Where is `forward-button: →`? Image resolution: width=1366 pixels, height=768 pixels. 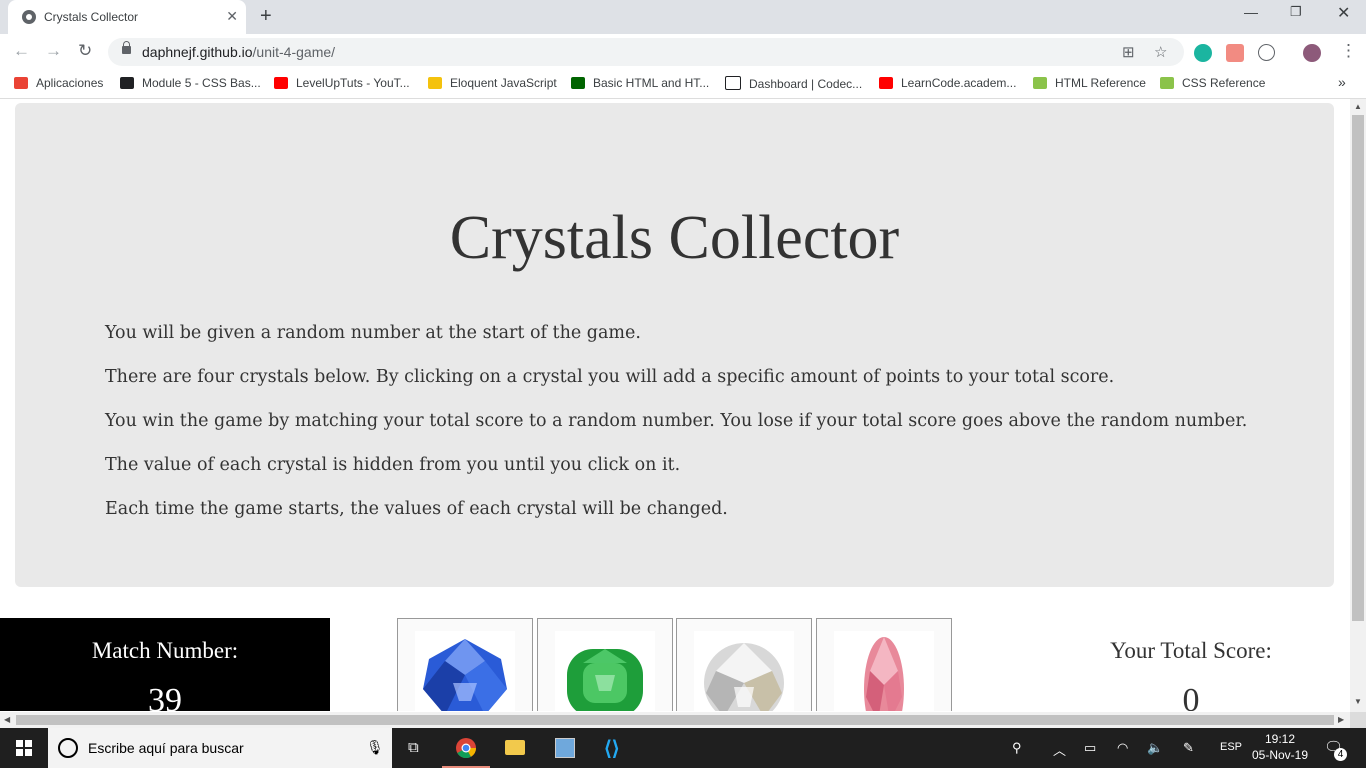
forward-button: → is located at coordinates (53, 51).